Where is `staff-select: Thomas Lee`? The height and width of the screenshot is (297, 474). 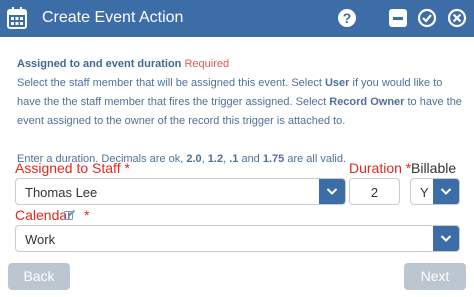 staff-select: Thomas Lee is located at coordinates (180, 191).